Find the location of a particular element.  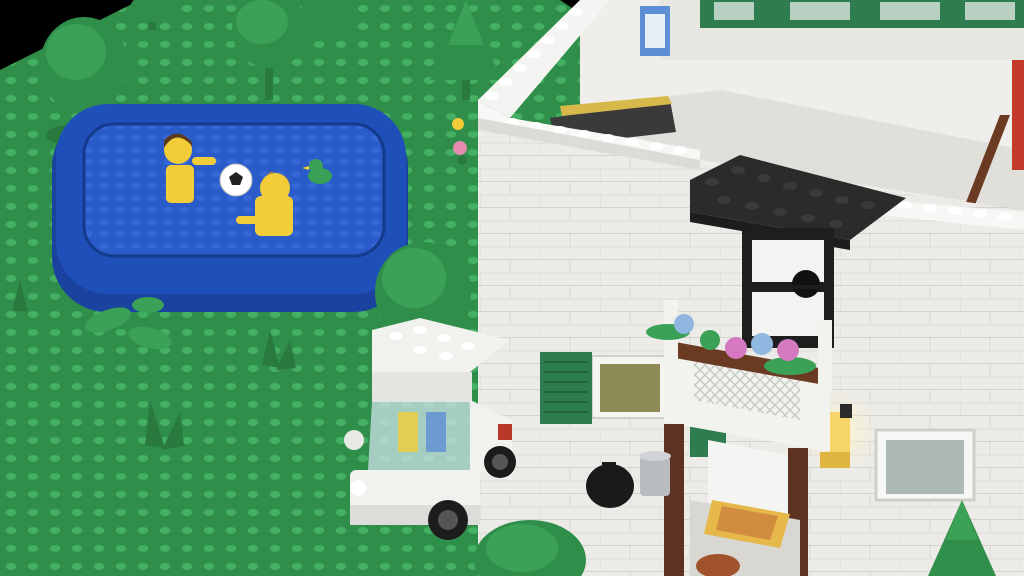

pool is located at coordinates (230, 208).